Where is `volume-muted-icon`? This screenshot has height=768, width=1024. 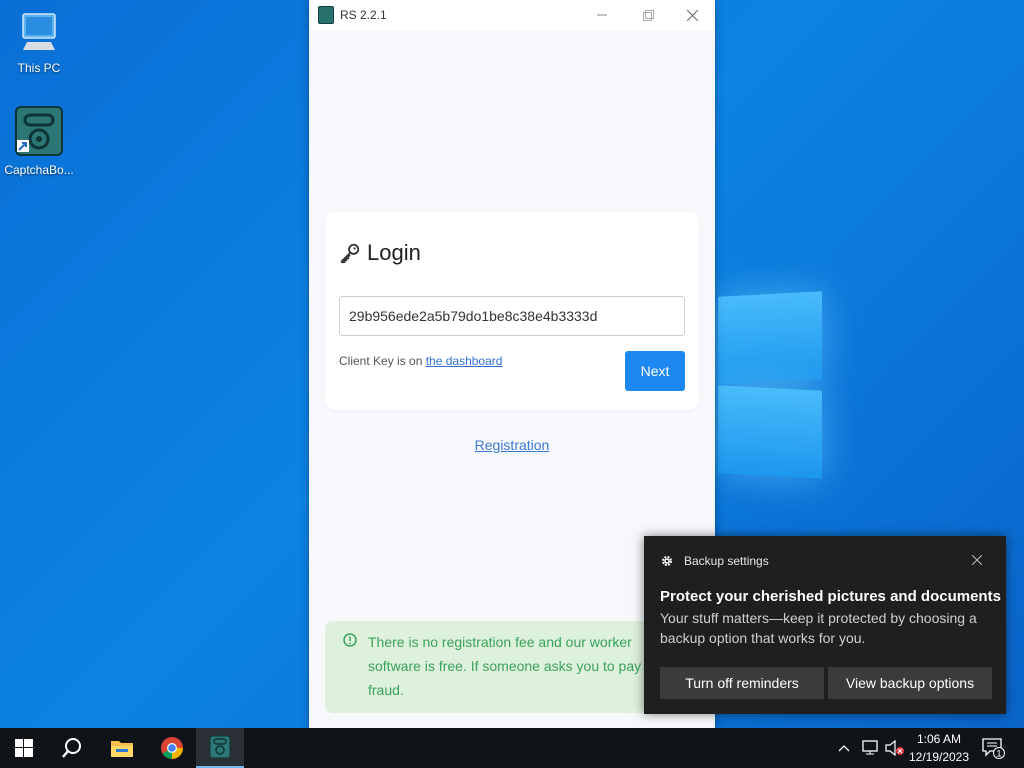
volume-muted-icon is located at coordinates (894, 748).